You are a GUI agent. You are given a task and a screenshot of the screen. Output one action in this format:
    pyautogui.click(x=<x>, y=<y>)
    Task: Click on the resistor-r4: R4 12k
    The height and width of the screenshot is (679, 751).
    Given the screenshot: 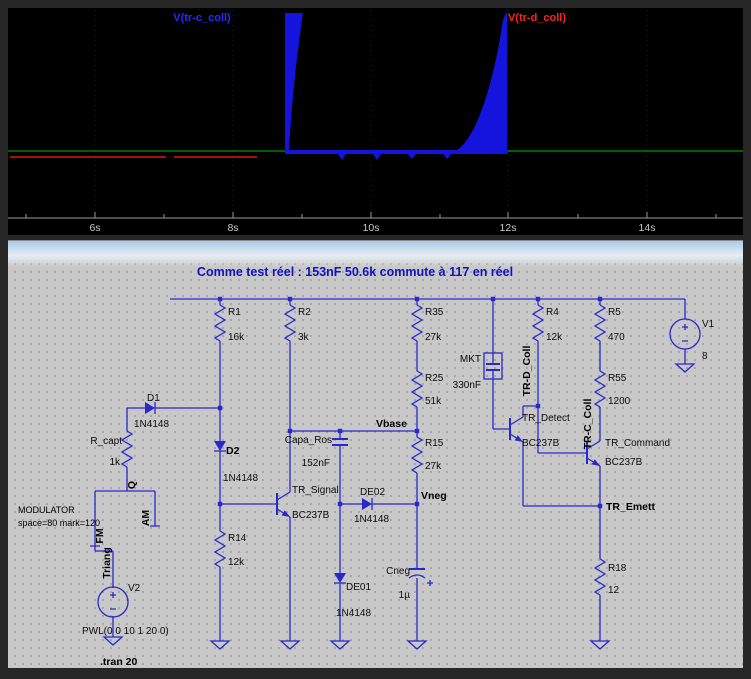 What is the action you would take?
    pyautogui.click(x=547, y=323)
    